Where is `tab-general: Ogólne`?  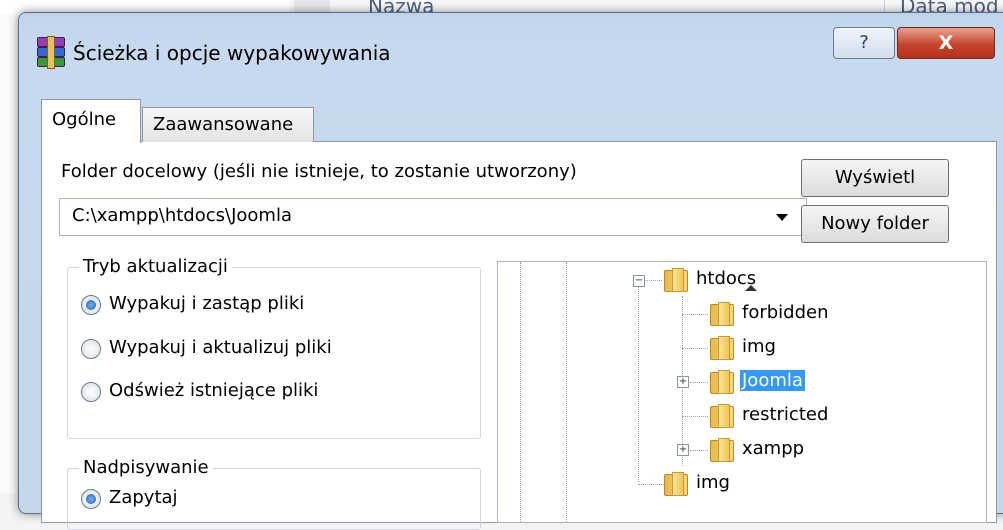
tab-general: Ogólne is located at coordinates (91, 121).